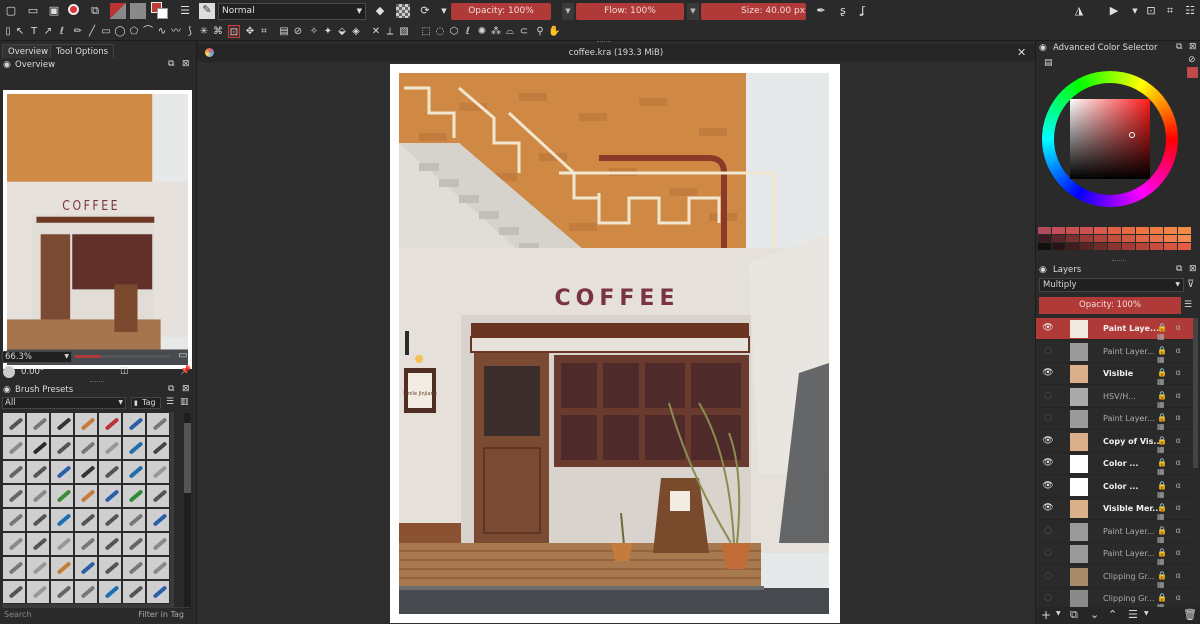 The height and width of the screenshot is (624, 1200). Describe the element at coordinates (1190, 11) in the screenshot. I see `workspace-icon: ☷` at that location.